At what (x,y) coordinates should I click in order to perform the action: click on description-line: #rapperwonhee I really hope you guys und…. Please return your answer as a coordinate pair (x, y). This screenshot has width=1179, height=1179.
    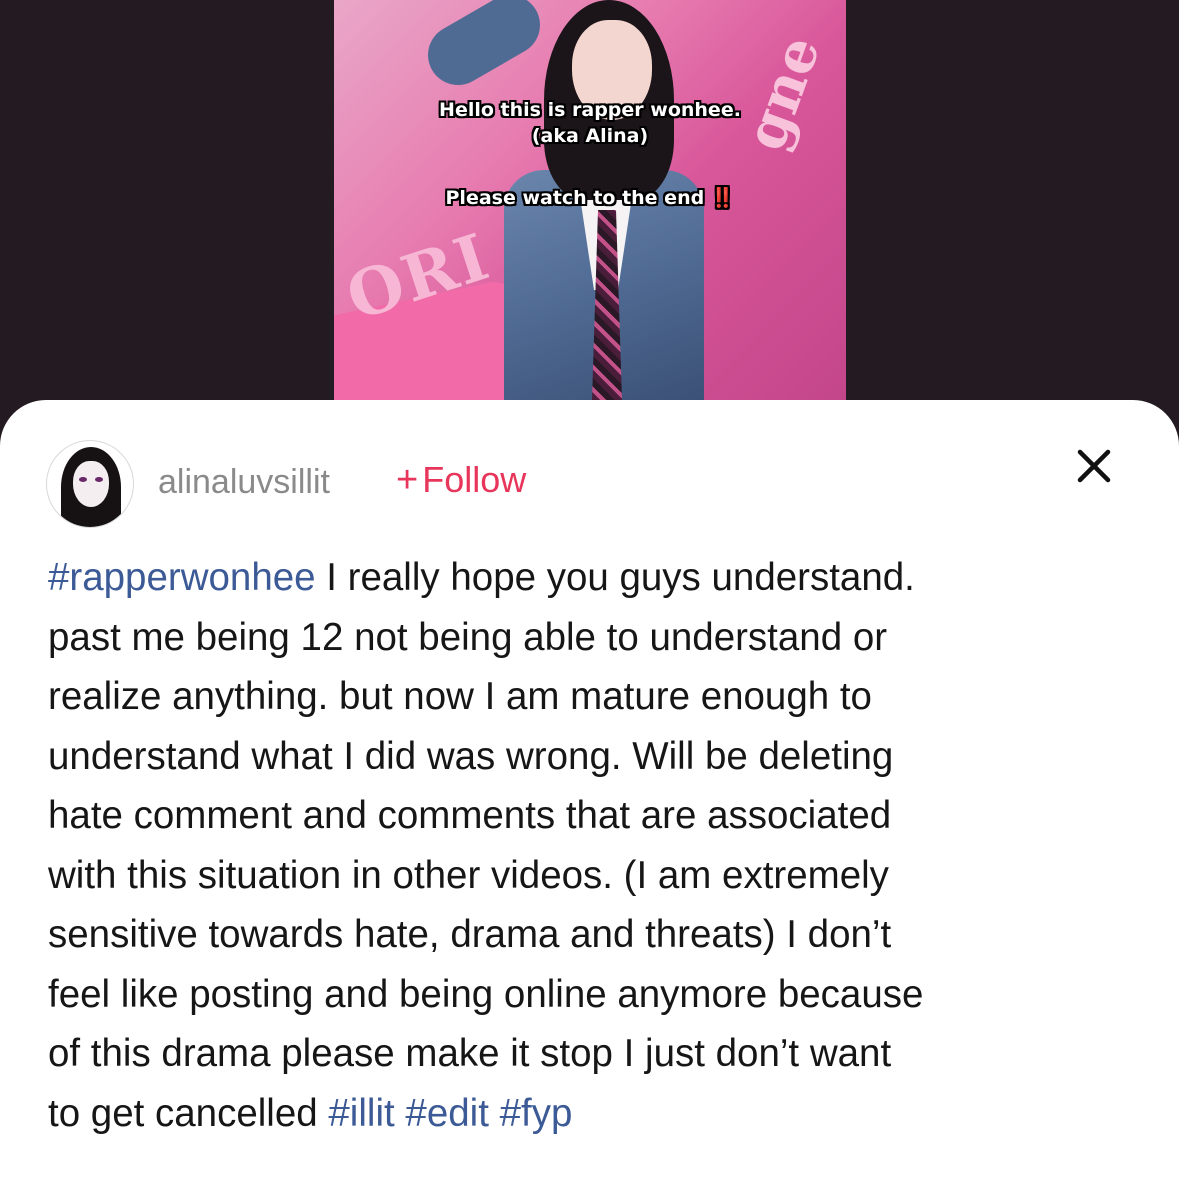
    Looking at the image, I should click on (593, 578).